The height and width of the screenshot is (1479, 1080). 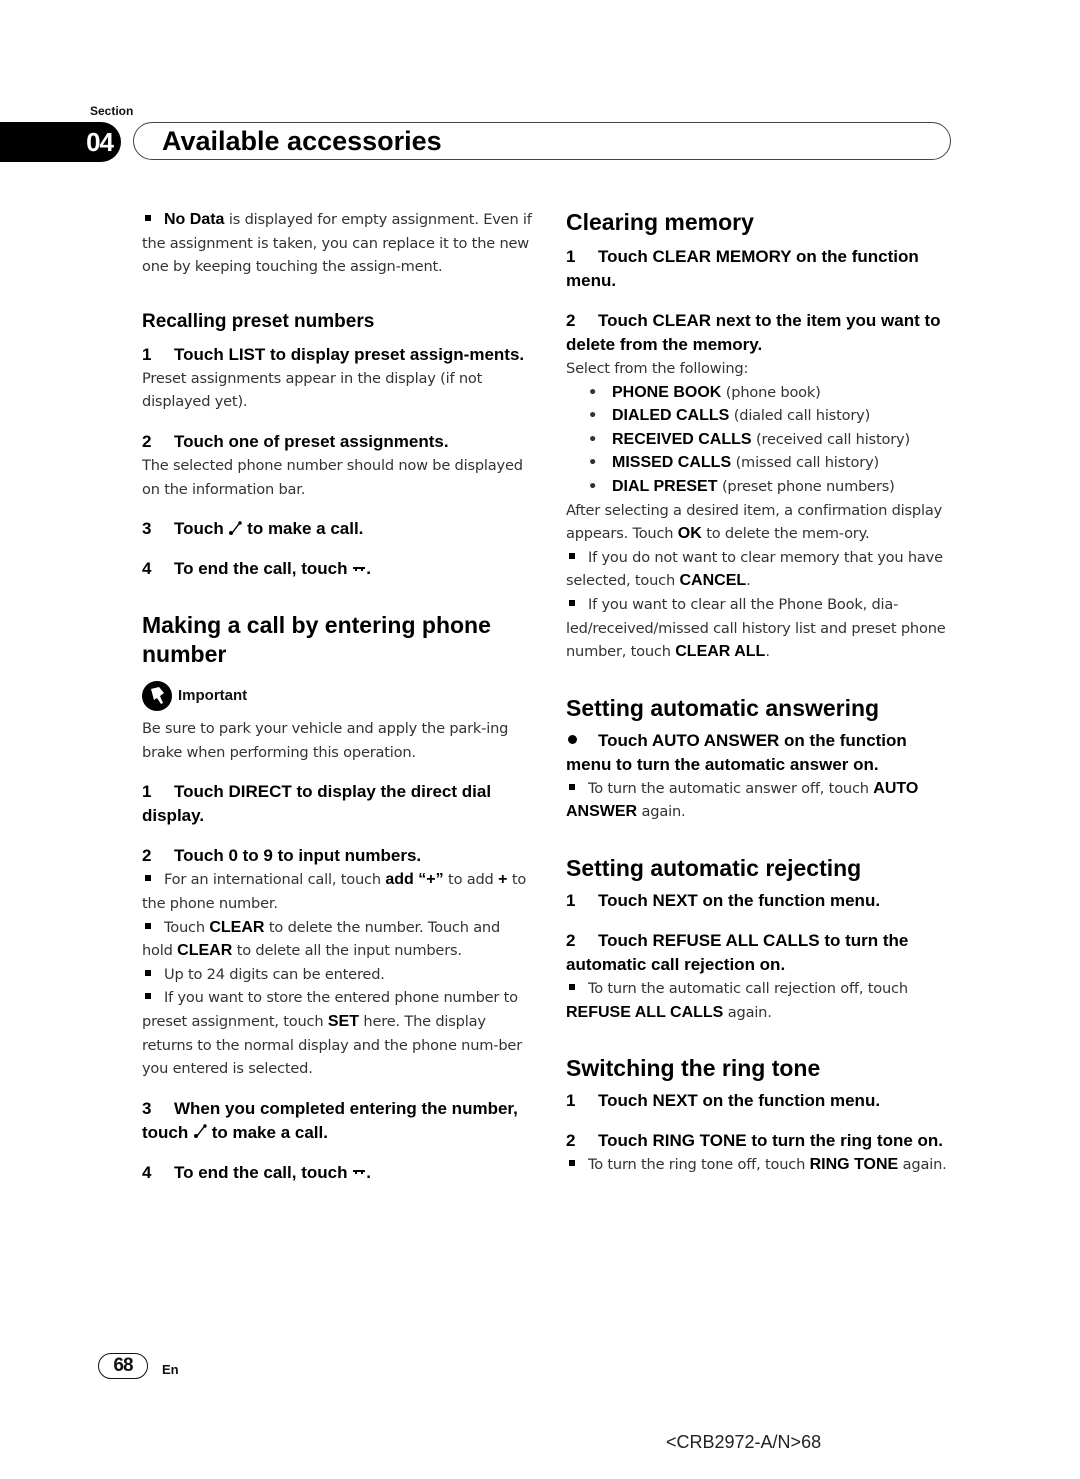 What do you see at coordinates (256, 569) in the screenshot?
I see `recall-step-4: 4 To end the call, touch .` at bounding box center [256, 569].